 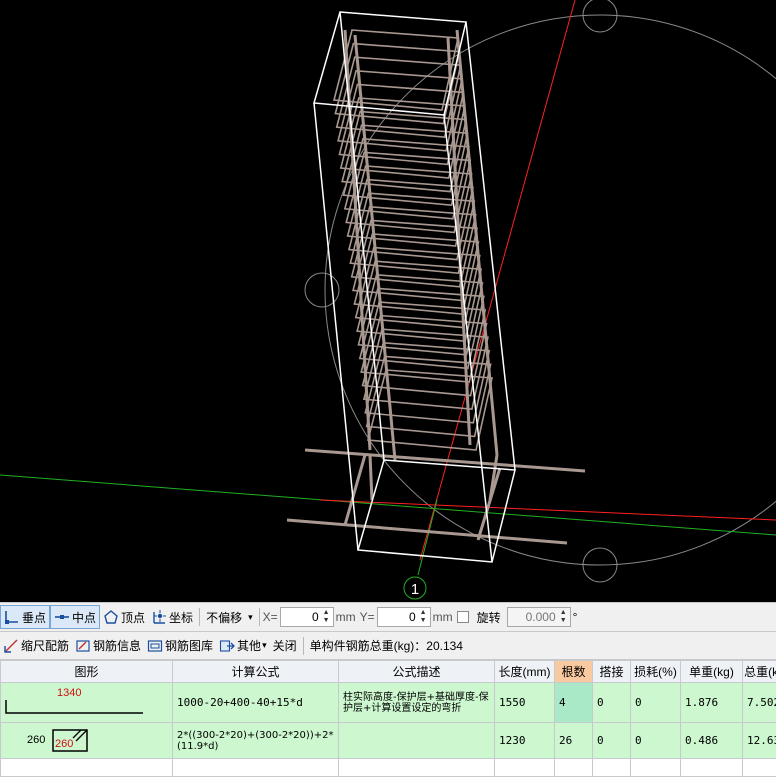 What do you see at coordinates (315, 617) in the screenshot?
I see `x-input-value: 0` at bounding box center [315, 617].